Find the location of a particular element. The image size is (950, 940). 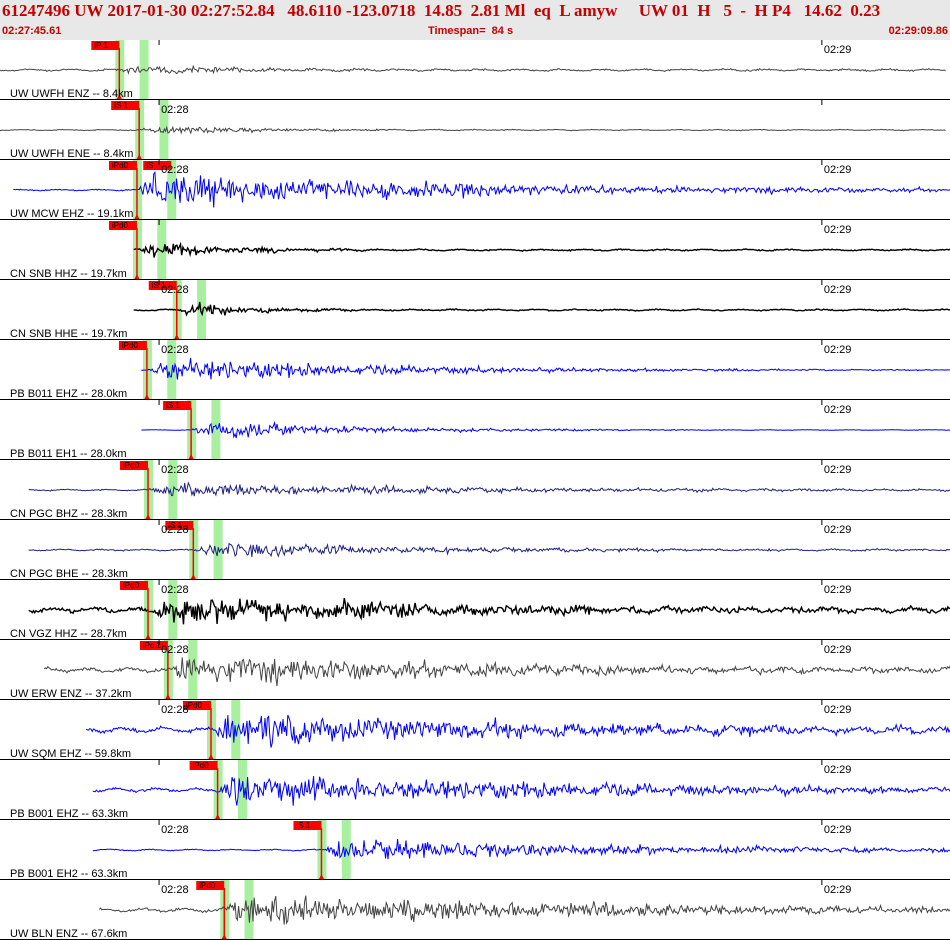

trace-panel: iPd0 02:28 02:29 PB B011 EHZ -- 28.0km is located at coordinates (475, 370).